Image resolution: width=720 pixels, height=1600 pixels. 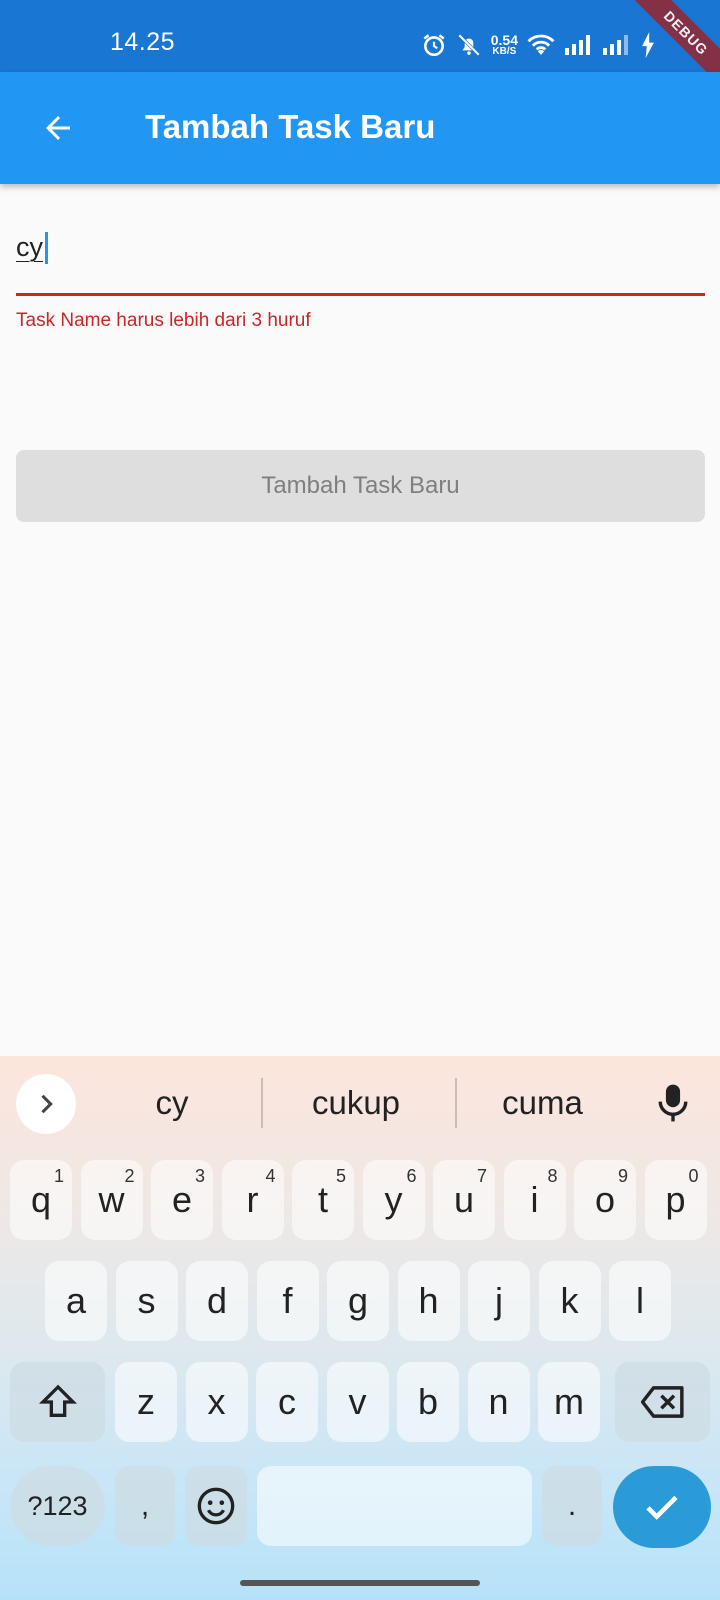 I want to click on key-p: p0, so click(x=675, y=1200).